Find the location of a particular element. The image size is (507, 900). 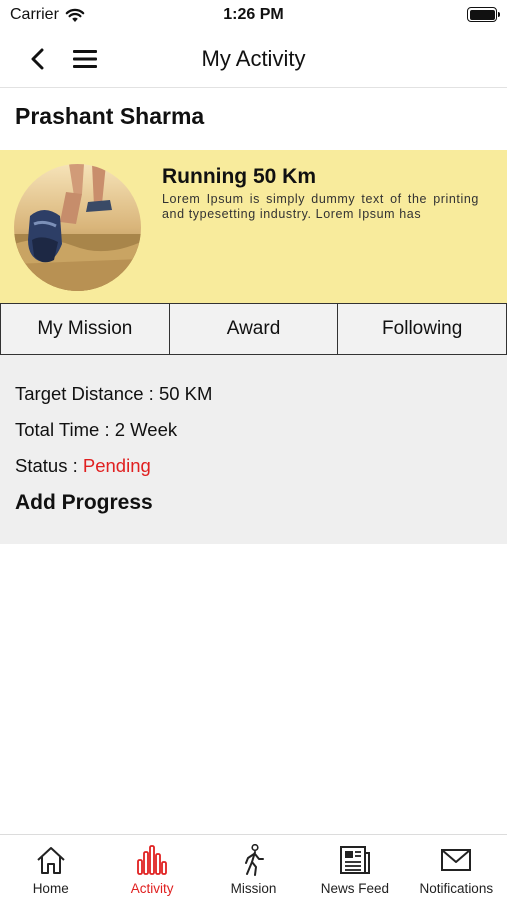

newspaper-icon is located at coordinates (354, 860).